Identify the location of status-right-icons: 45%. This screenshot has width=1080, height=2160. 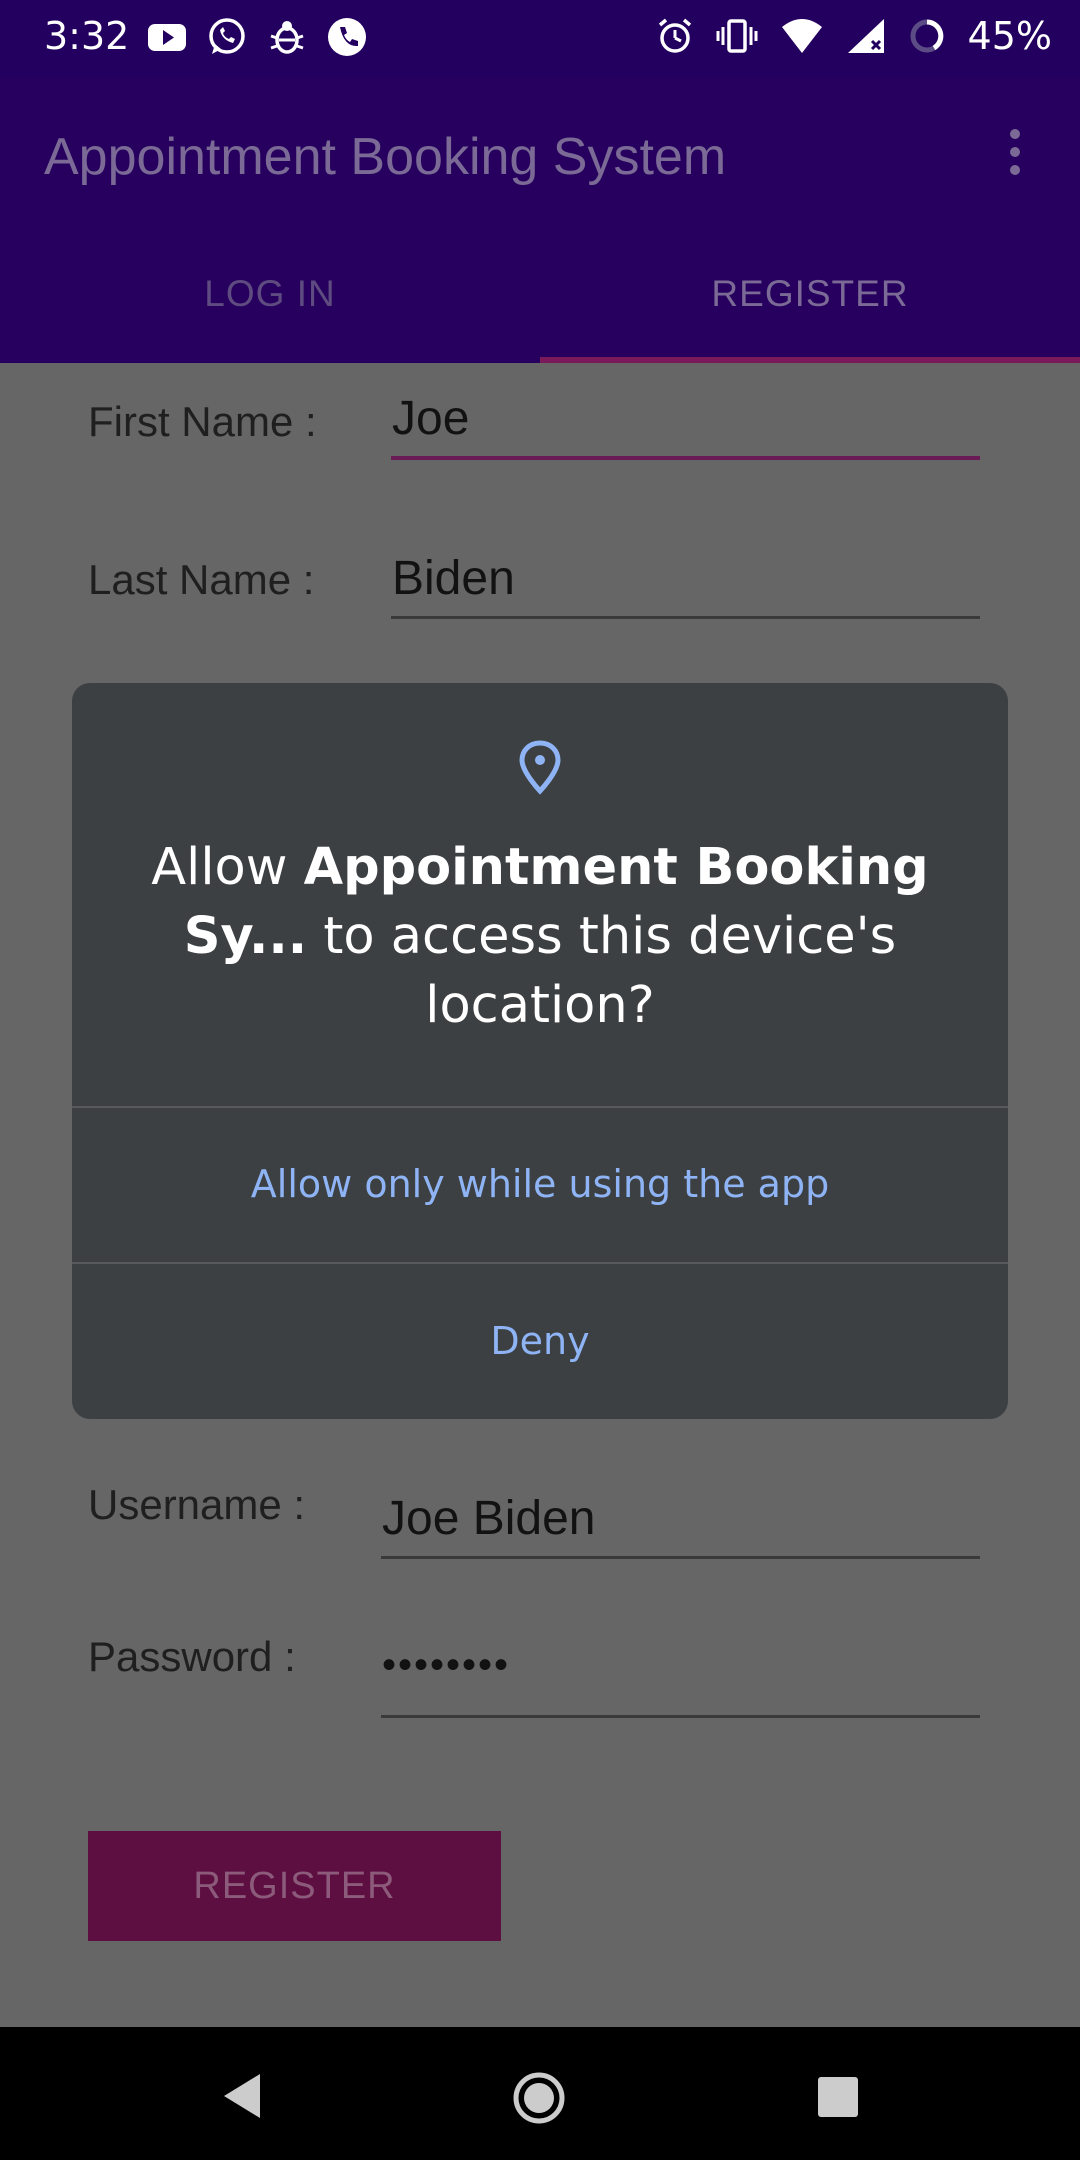
(854, 36).